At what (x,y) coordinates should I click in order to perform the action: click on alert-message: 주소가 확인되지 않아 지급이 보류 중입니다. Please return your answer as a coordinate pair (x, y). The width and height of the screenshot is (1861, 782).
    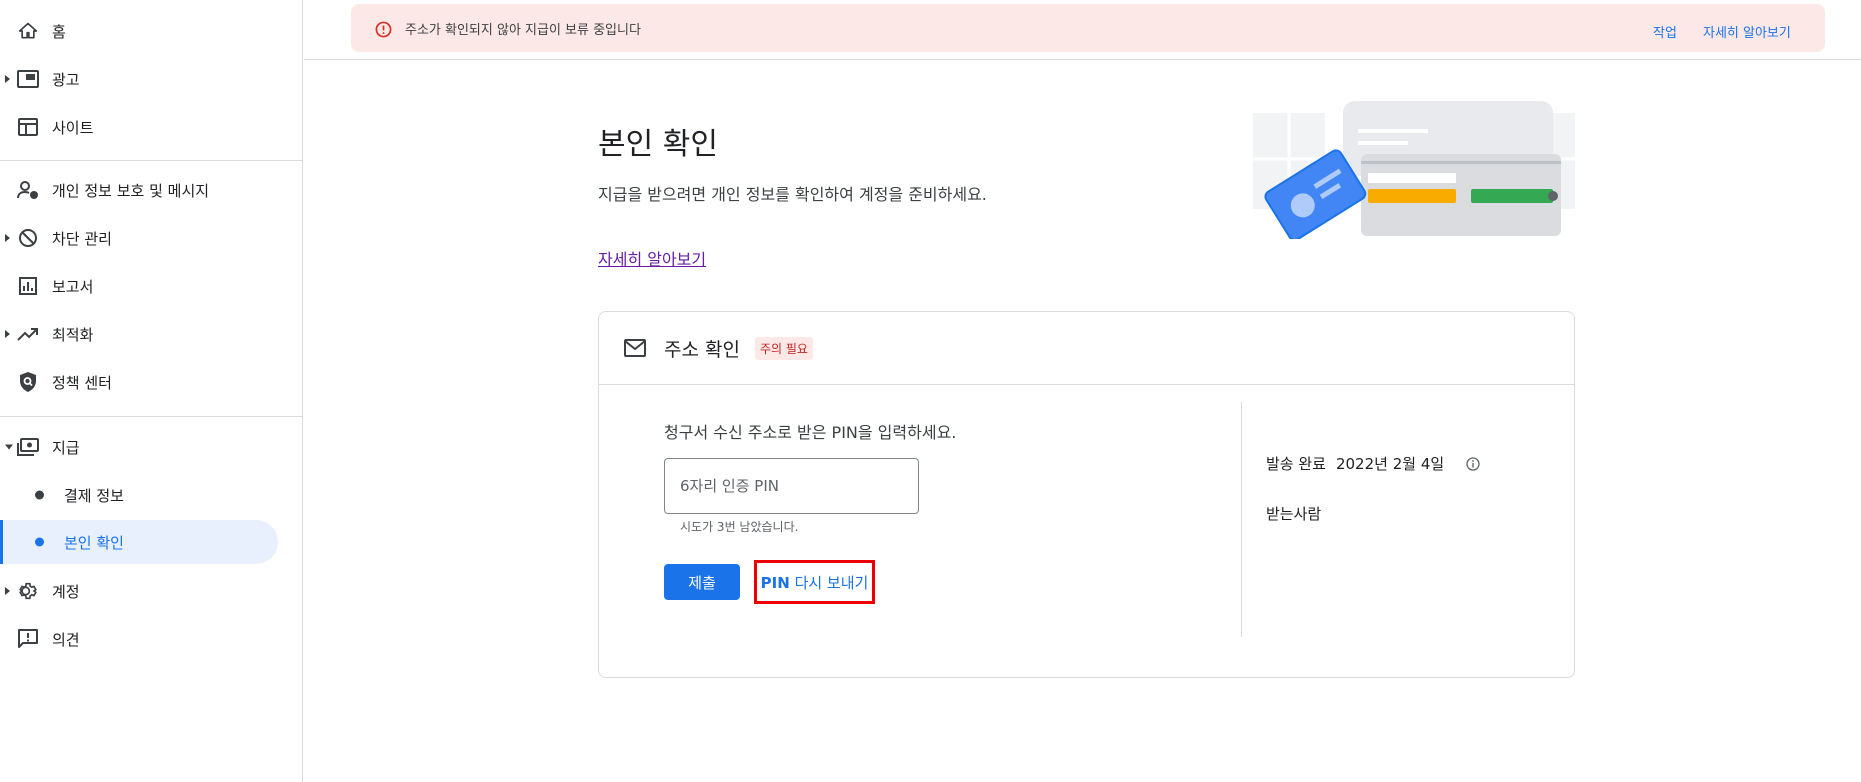
    Looking at the image, I should click on (523, 30).